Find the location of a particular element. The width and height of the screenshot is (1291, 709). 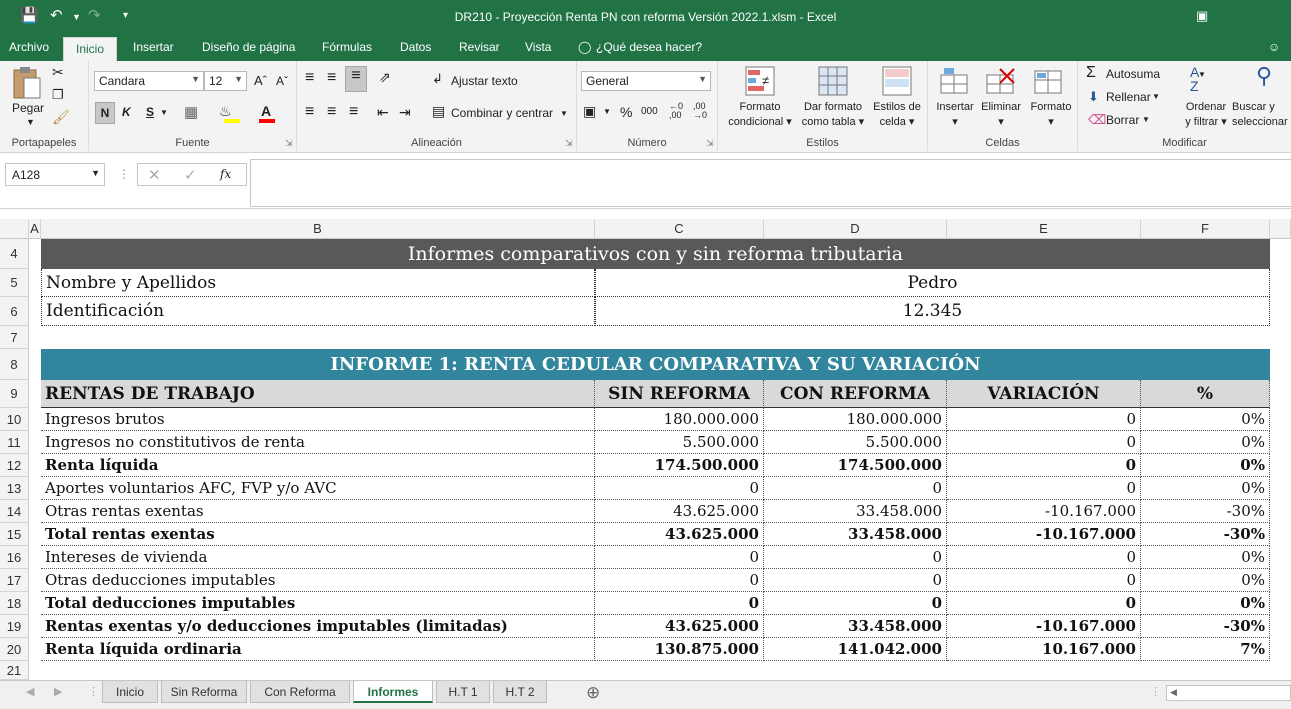

underline-button: S is located at coordinates (150, 112).